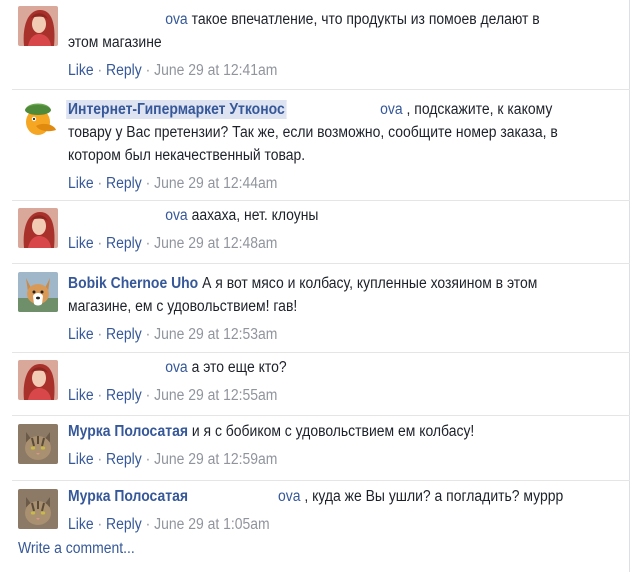 The width and height of the screenshot is (644, 572). I want to click on comment-timestamp: June 29 at 12:53am, so click(215, 334).